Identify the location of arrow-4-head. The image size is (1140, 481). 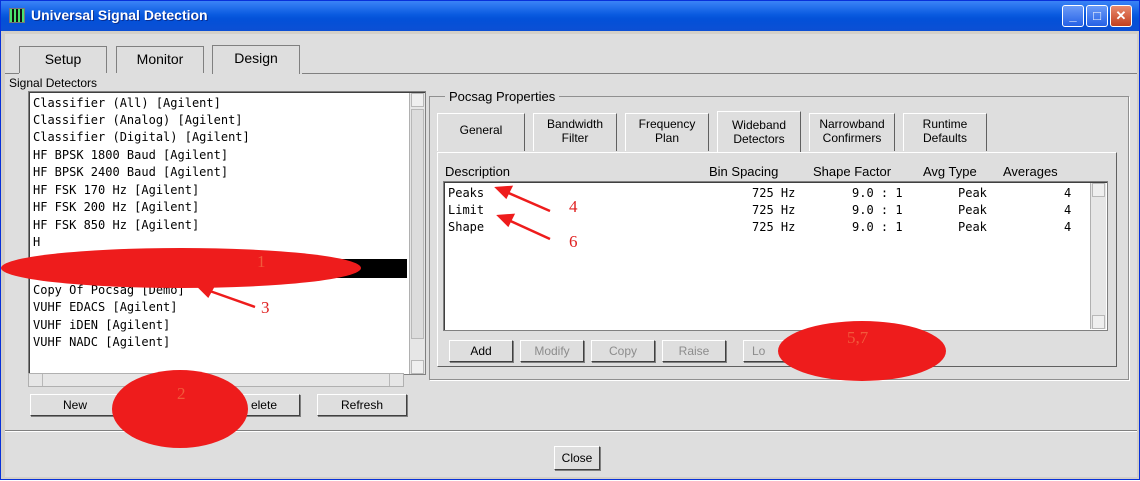
(504, 192).